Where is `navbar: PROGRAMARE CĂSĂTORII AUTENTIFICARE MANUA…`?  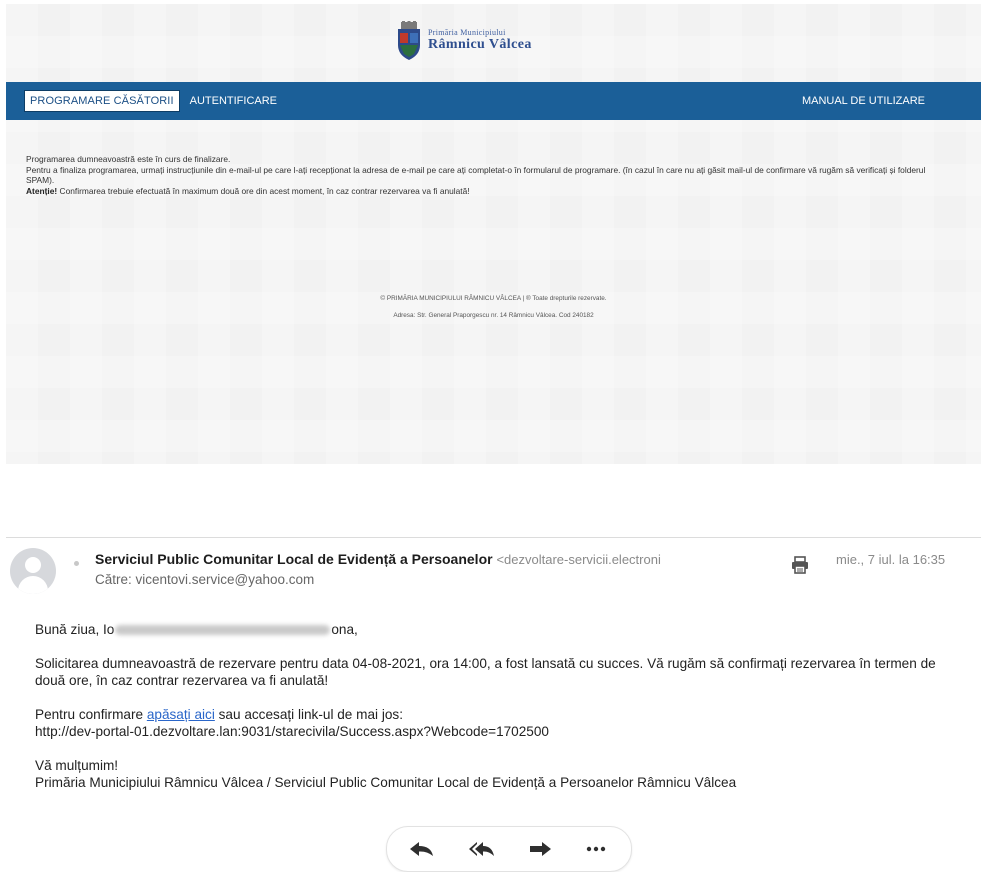
navbar: PROGRAMARE CĂSĂTORII AUTENTIFICARE MANUA… is located at coordinates (493, 101).